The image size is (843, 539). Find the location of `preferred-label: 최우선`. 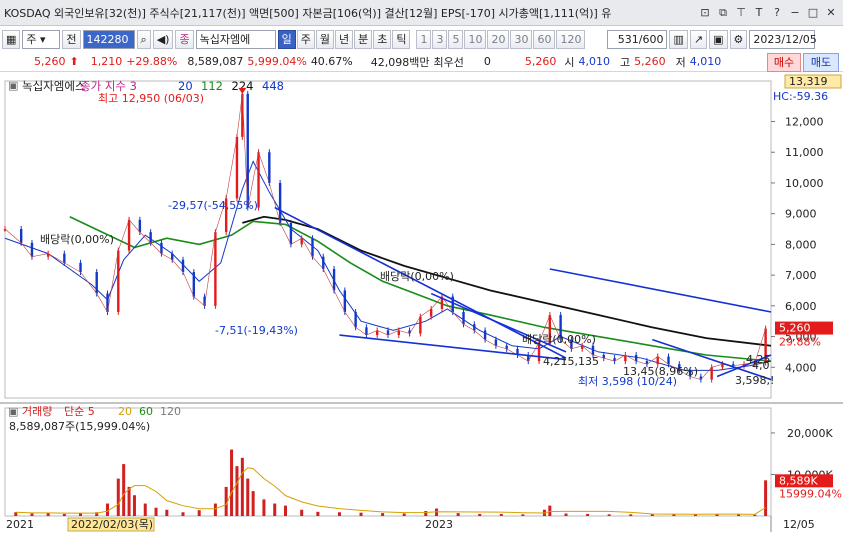

preferred-label: 최우선 is located at coordinates (448, 62).